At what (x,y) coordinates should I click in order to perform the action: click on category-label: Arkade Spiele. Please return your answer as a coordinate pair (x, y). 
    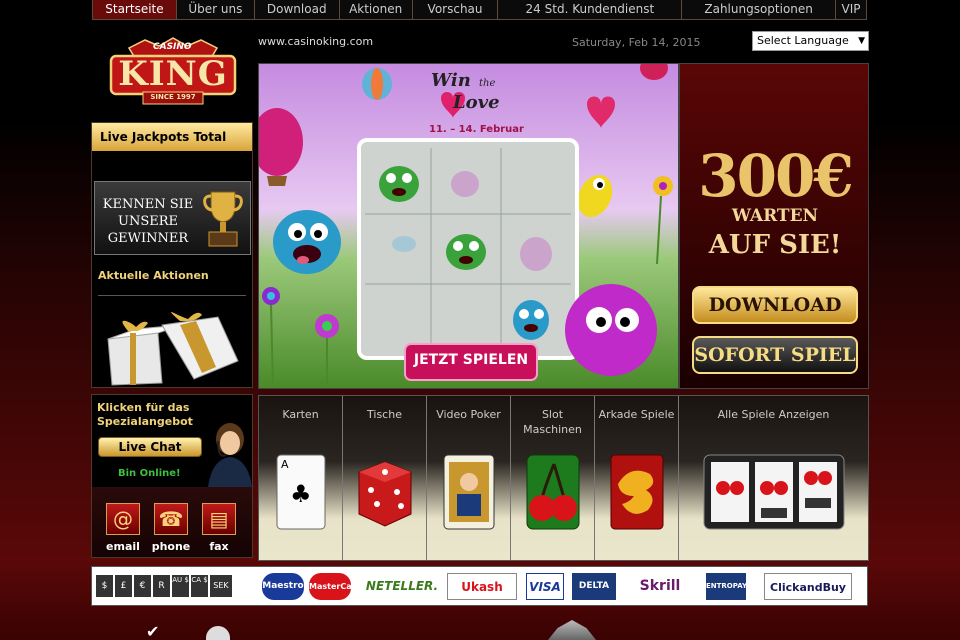
    Looking at the image, I should click on (636, 414).